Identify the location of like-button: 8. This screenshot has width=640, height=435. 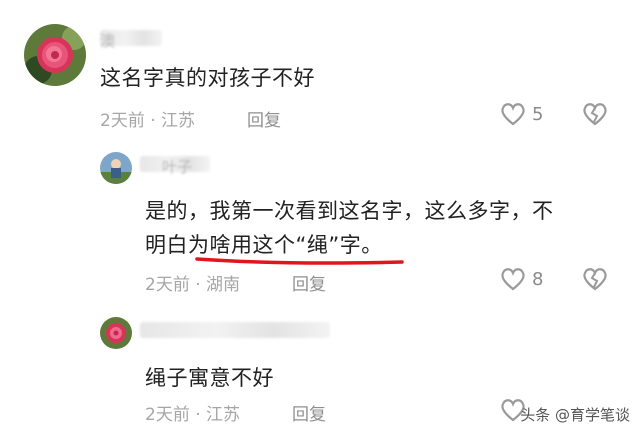
(521, 279).